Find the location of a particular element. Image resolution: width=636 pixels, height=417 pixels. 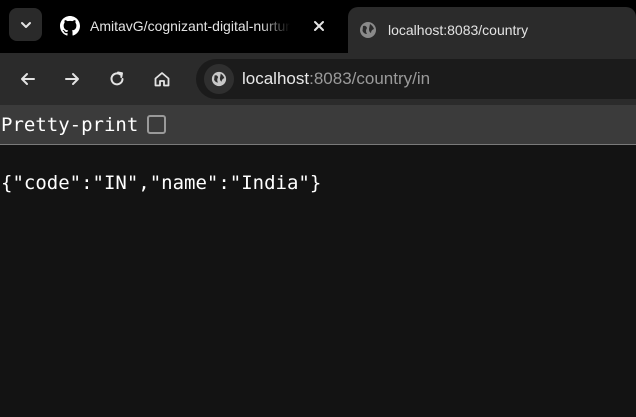

globe-icon is located at coordinates (368, 30).